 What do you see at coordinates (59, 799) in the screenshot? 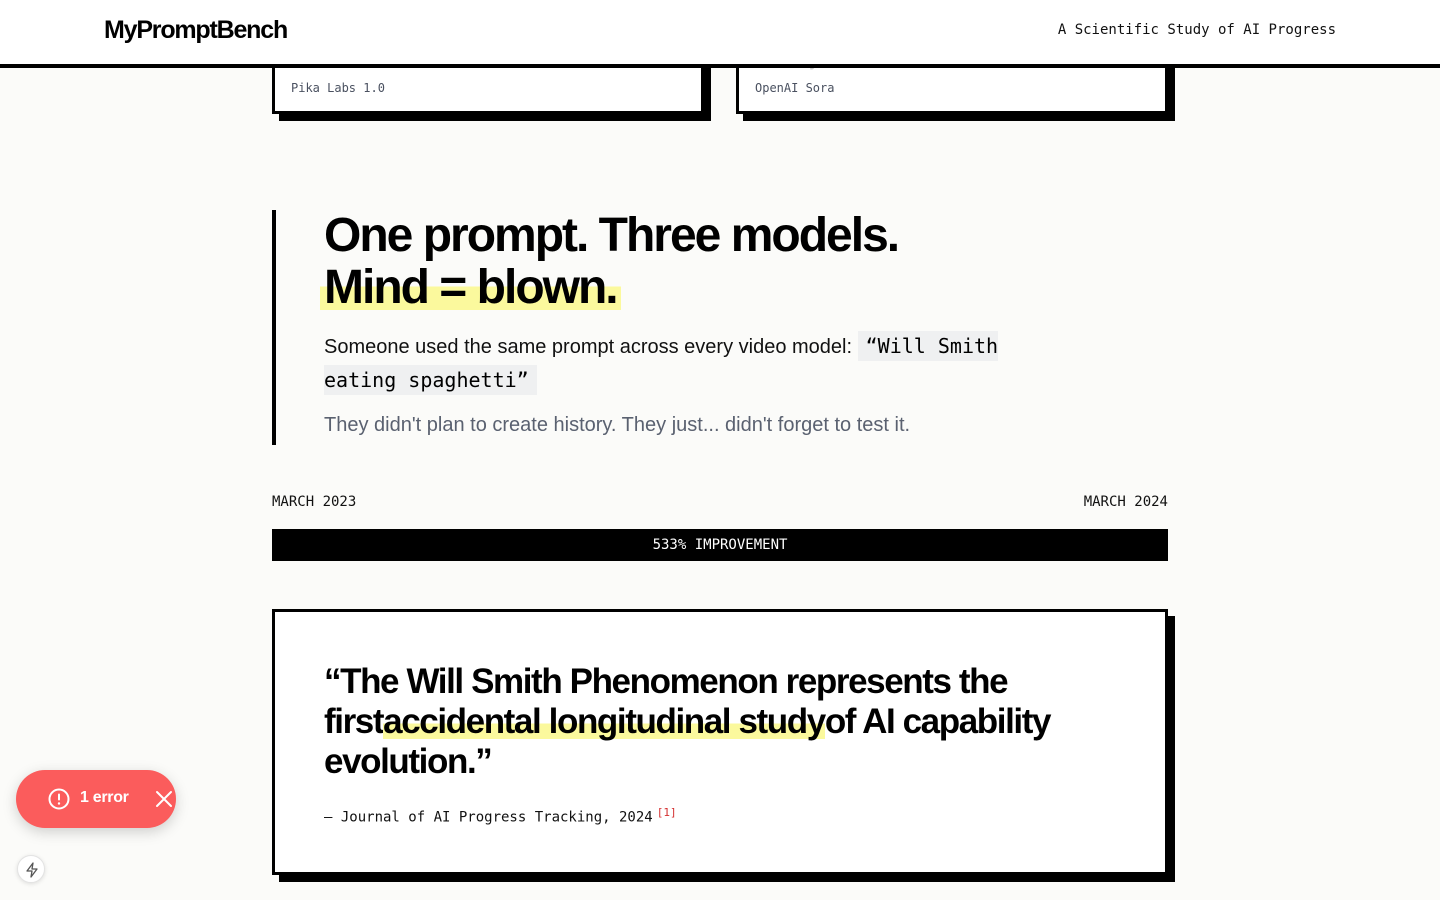
I see `alert-circle-icon` at bounding box center [59, 799].